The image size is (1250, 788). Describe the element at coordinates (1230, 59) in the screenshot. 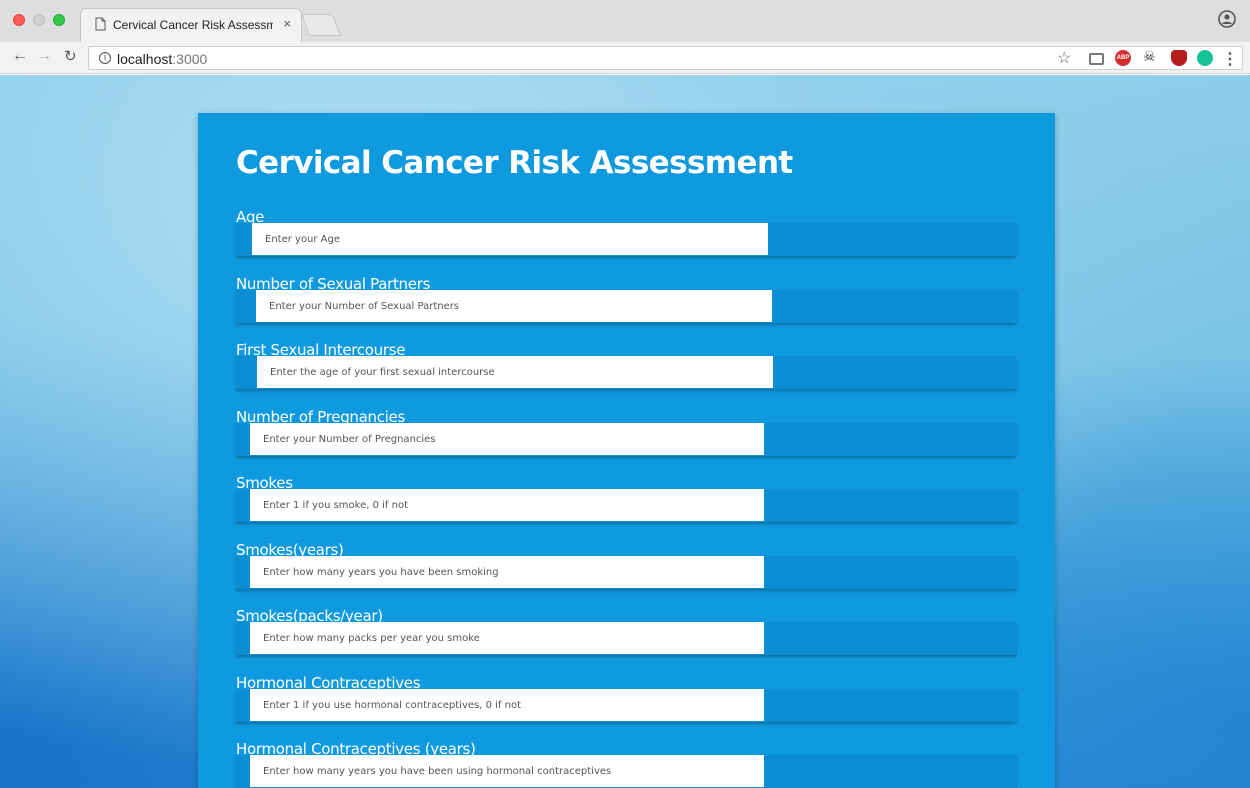

I see `menu-dots-icon: ⋮` at that location.